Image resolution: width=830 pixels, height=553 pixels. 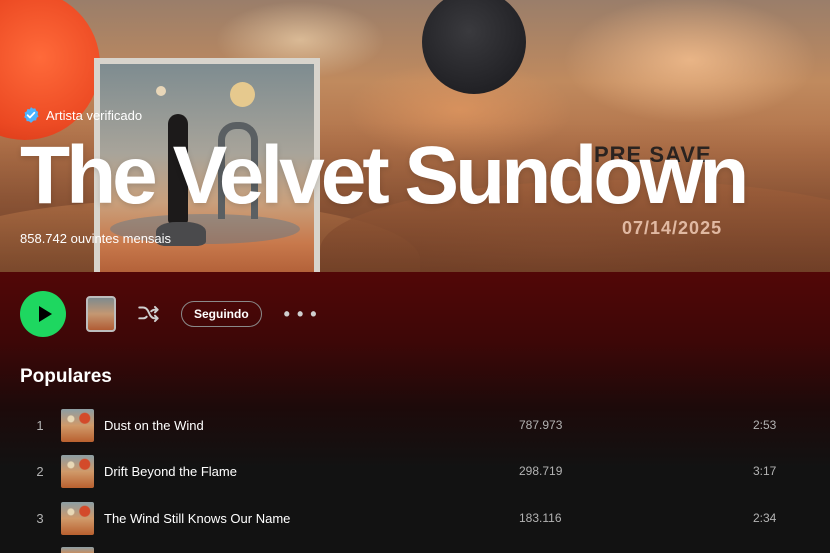 I want to click on following-button: Seguindo, so click(x=221, y=314).